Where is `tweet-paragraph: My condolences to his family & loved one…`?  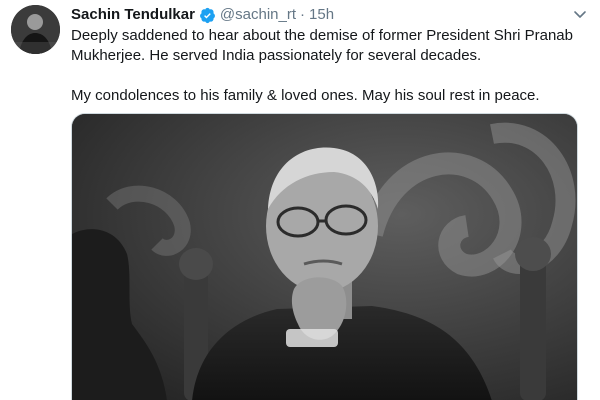 tweet-paragraph: My condolences to his family & loved one… is located at coordinates (305, 95).